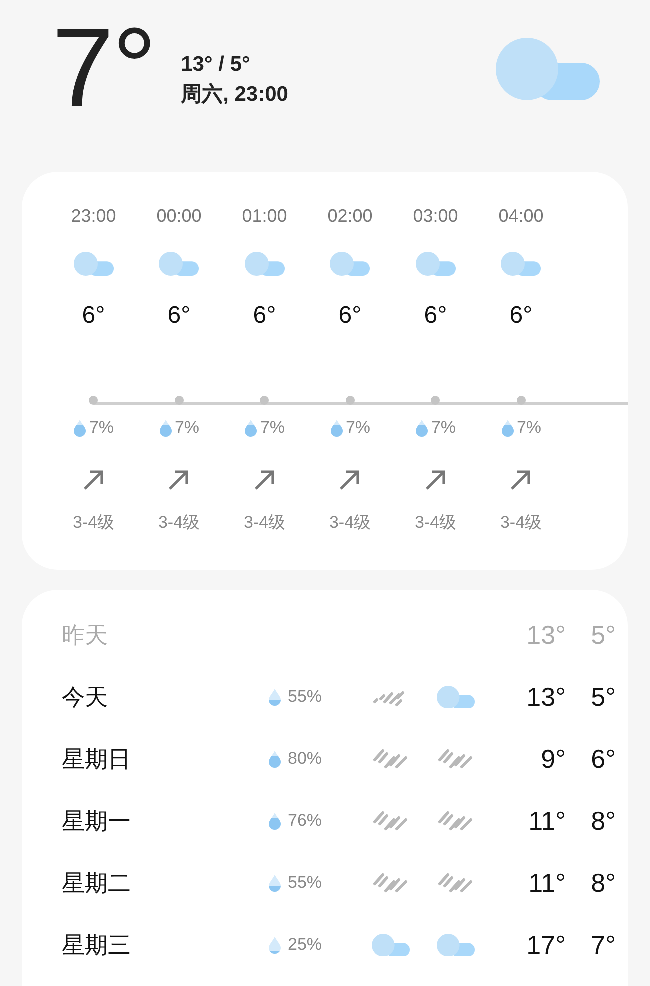 The width and height of the screenshot is (650, 986). Describe the element at coordinates (521, 217) in the screenshot. I see `hour-time: 04:00` at that location.